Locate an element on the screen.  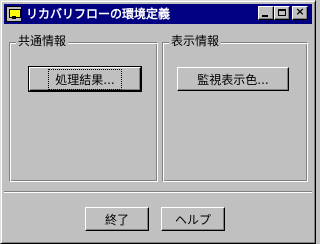
title-bar: リカバリフローの環境定義 × is located at coordinates (158, 14).